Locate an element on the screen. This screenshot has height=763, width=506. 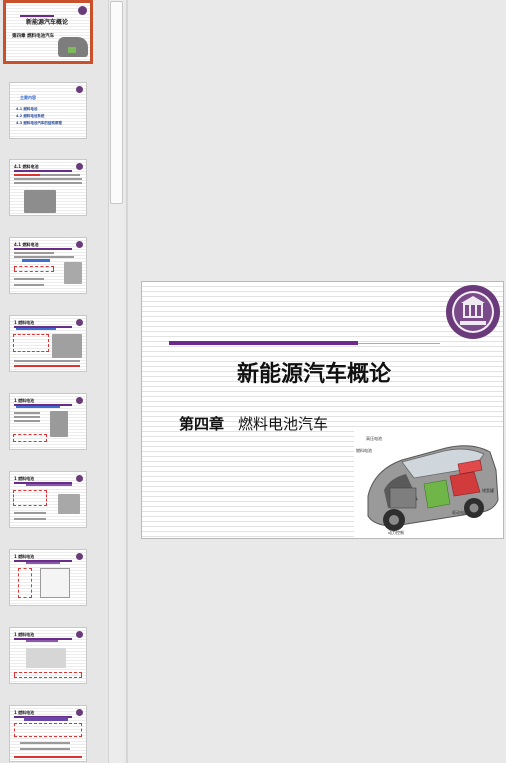
car-label: 高压电池 is located at coordinates (374, 438).